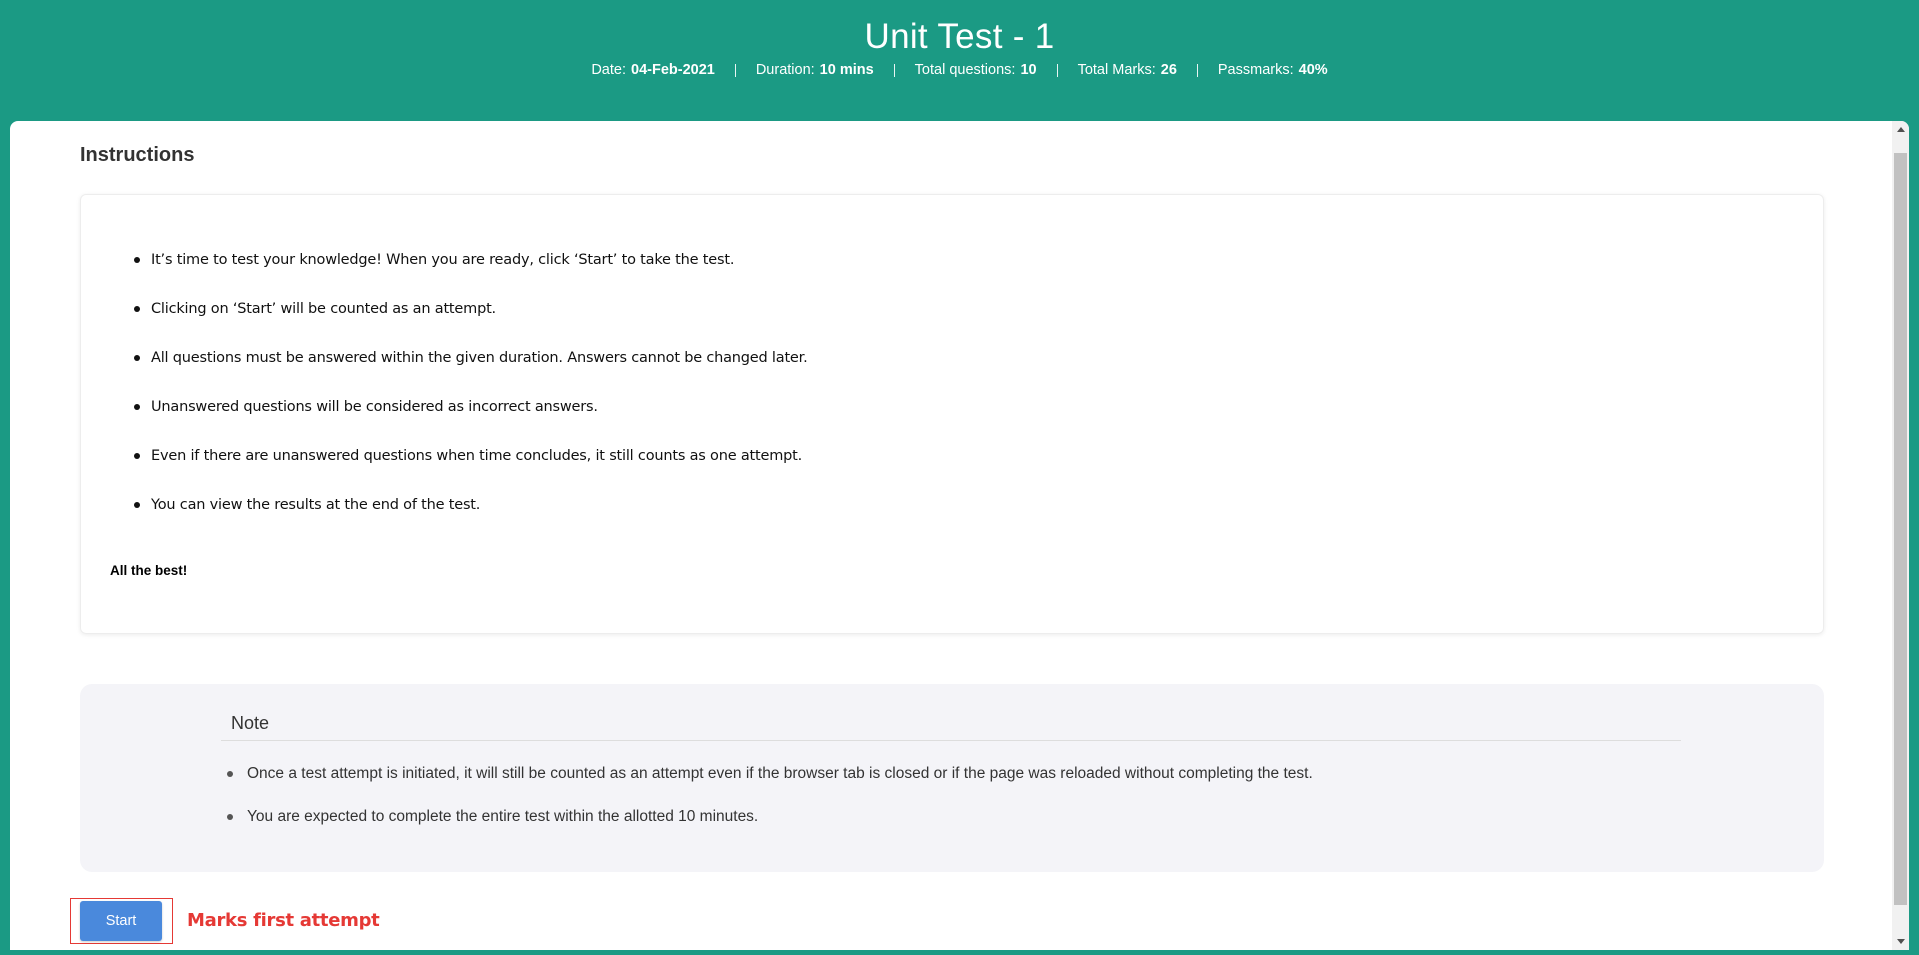 Image resolution: width=1919 pixels, height=955 pixels. I want to click on meta-duration: Duration: 10 mins, so click(815, 70).